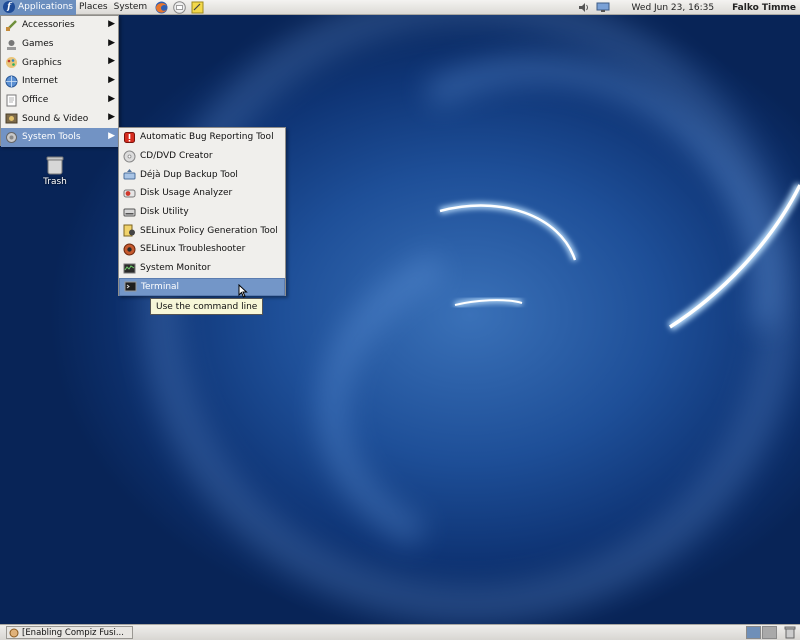 Image resolution: width=800 pixels, height=640 pixels. I want to click on submenu-item-disk-usage: Disk Usage Analyzer, so click(202, 193).